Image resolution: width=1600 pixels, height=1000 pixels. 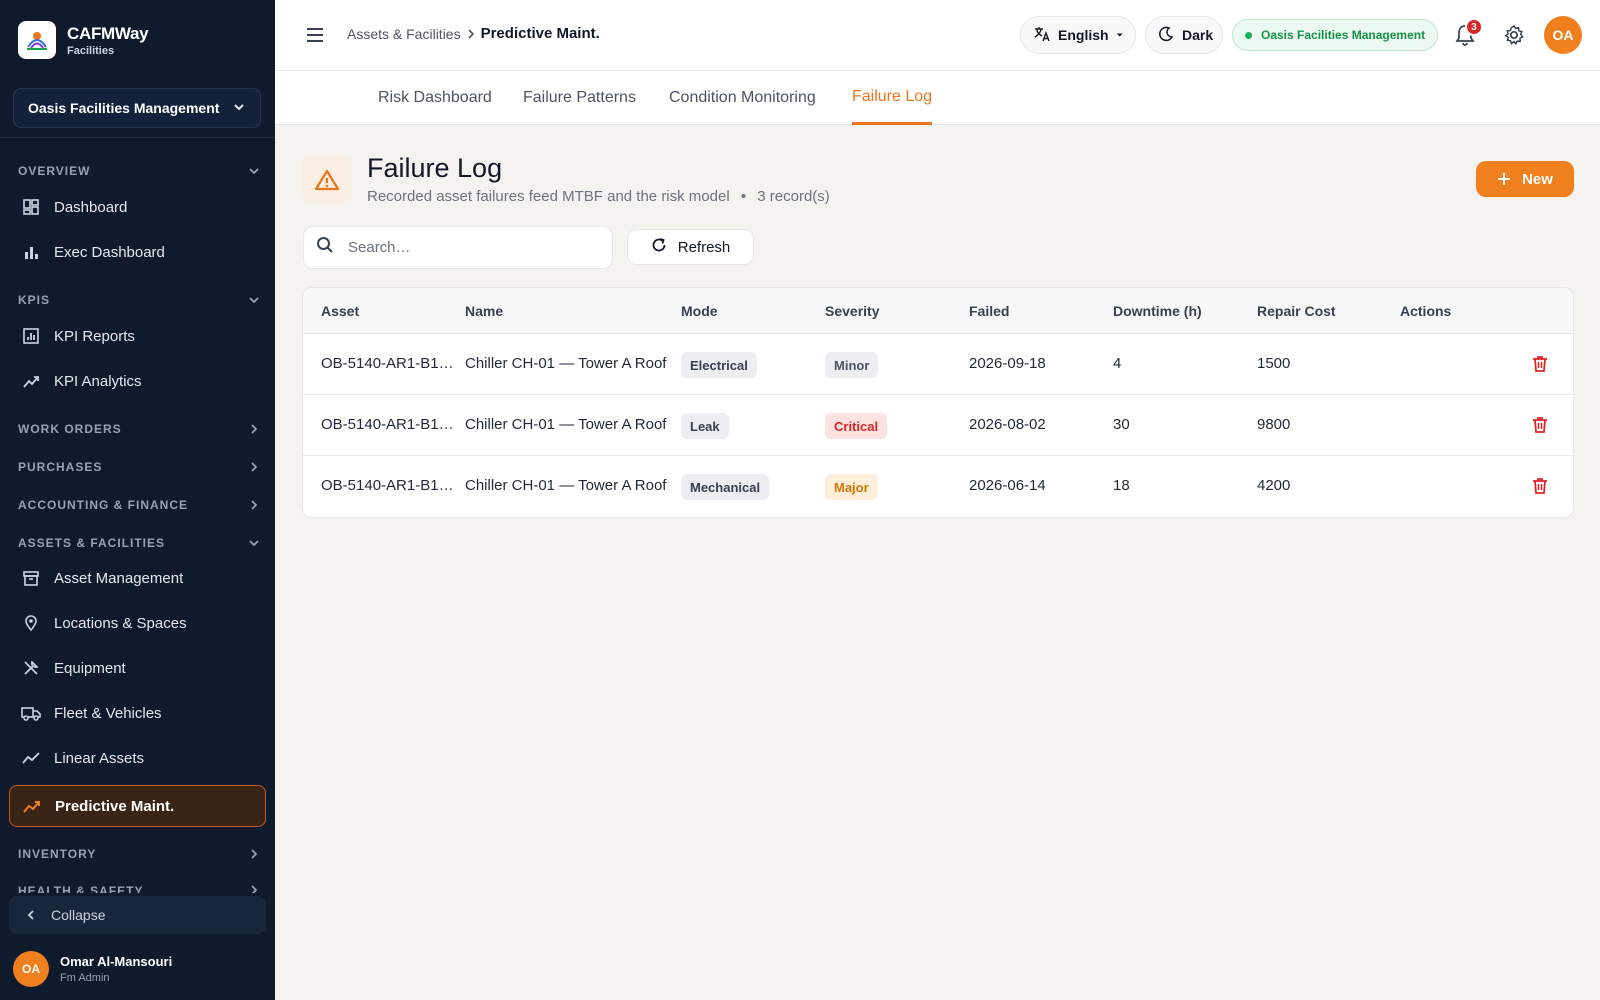 I want to click on sidebar-item-label: KPI Reports, so click(x=94, y=336).